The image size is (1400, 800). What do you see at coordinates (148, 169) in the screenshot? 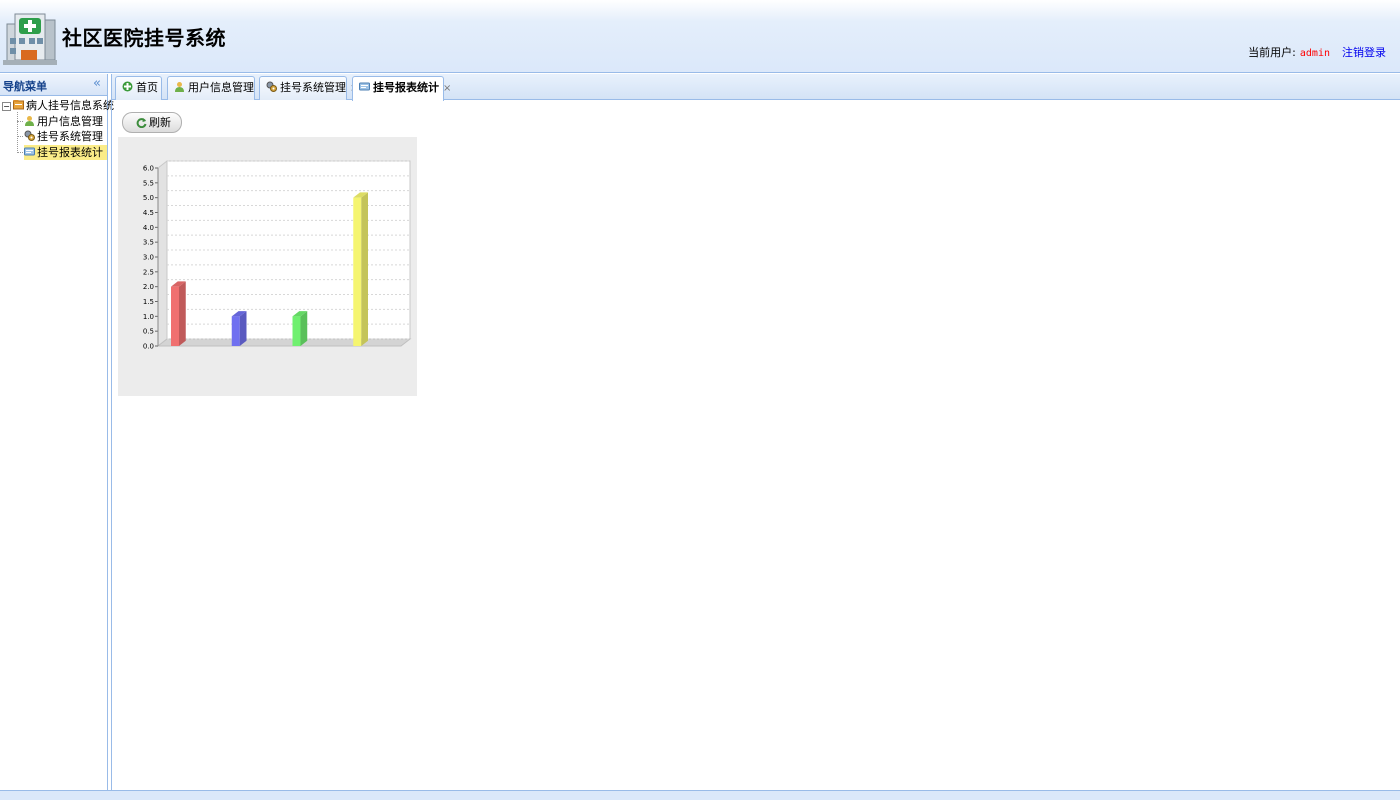
I see `y-tick-label: 6.0` at bounding box center [148, 169].